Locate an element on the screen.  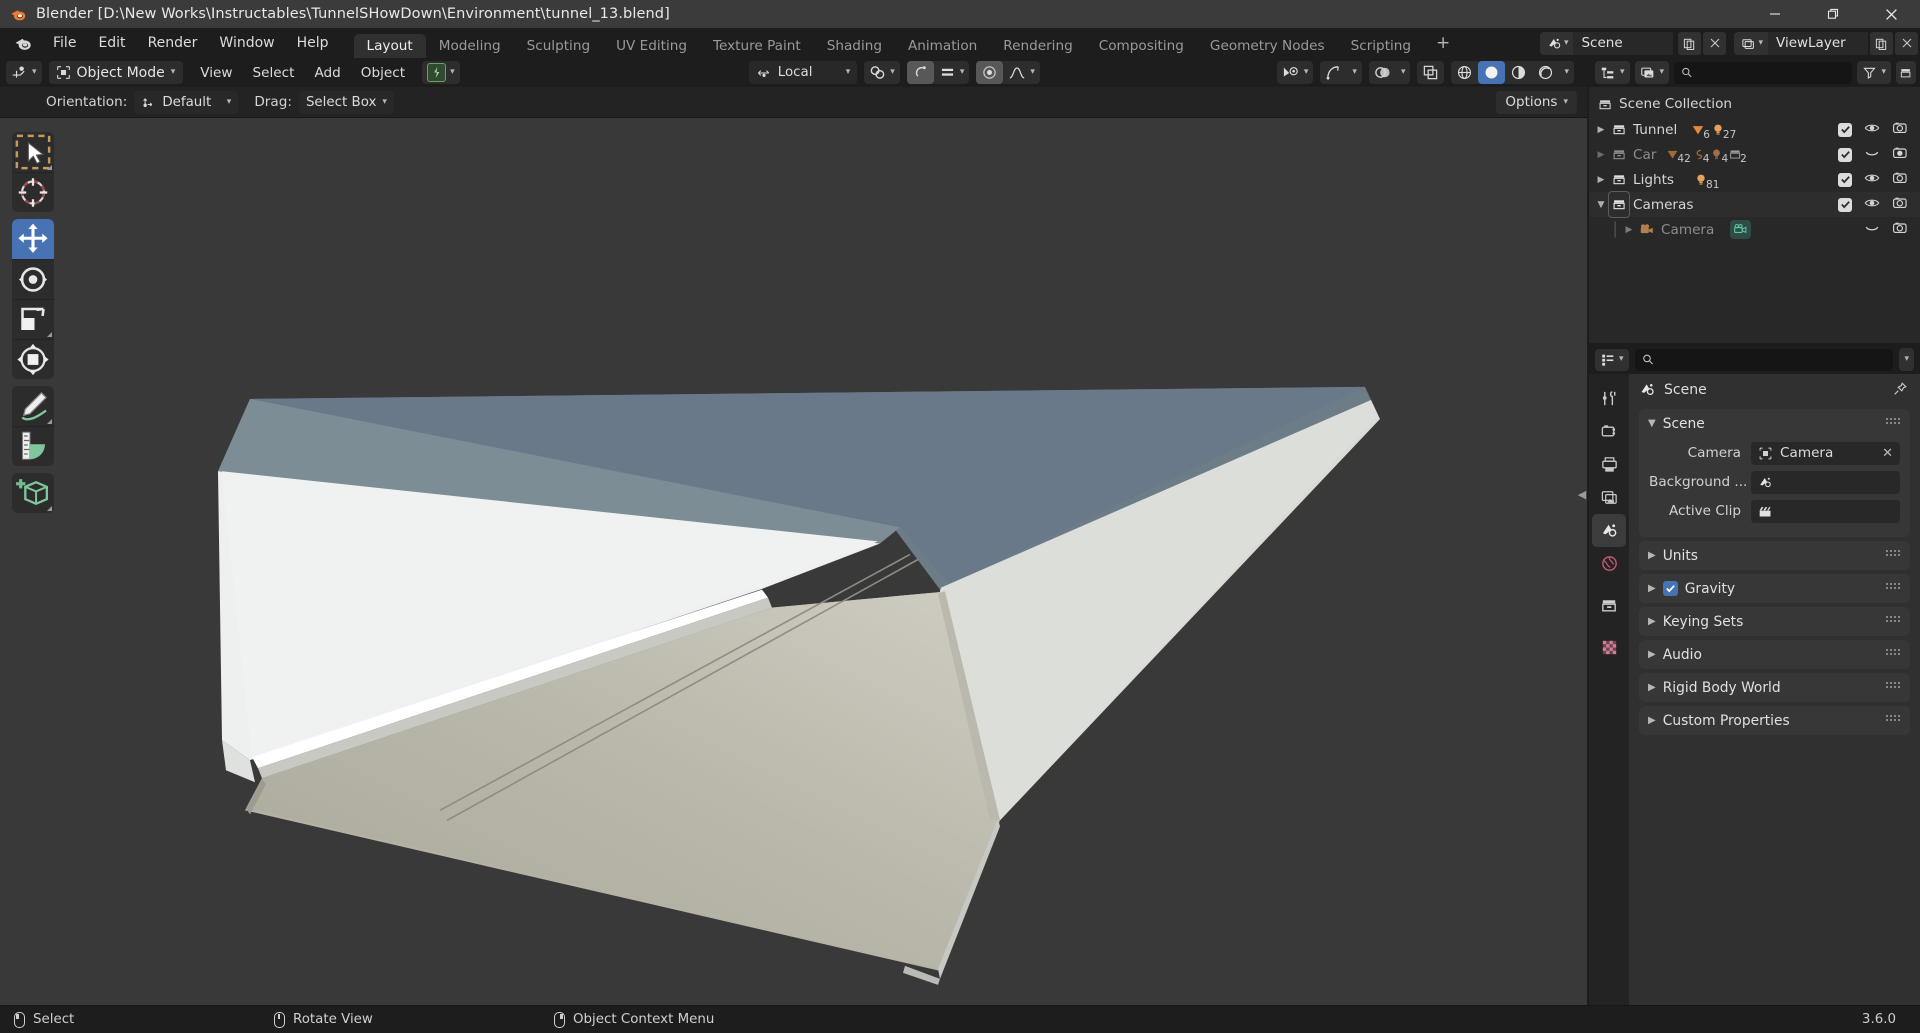
shading-dropdown: ▾ is located at coordinates (1566, 72).